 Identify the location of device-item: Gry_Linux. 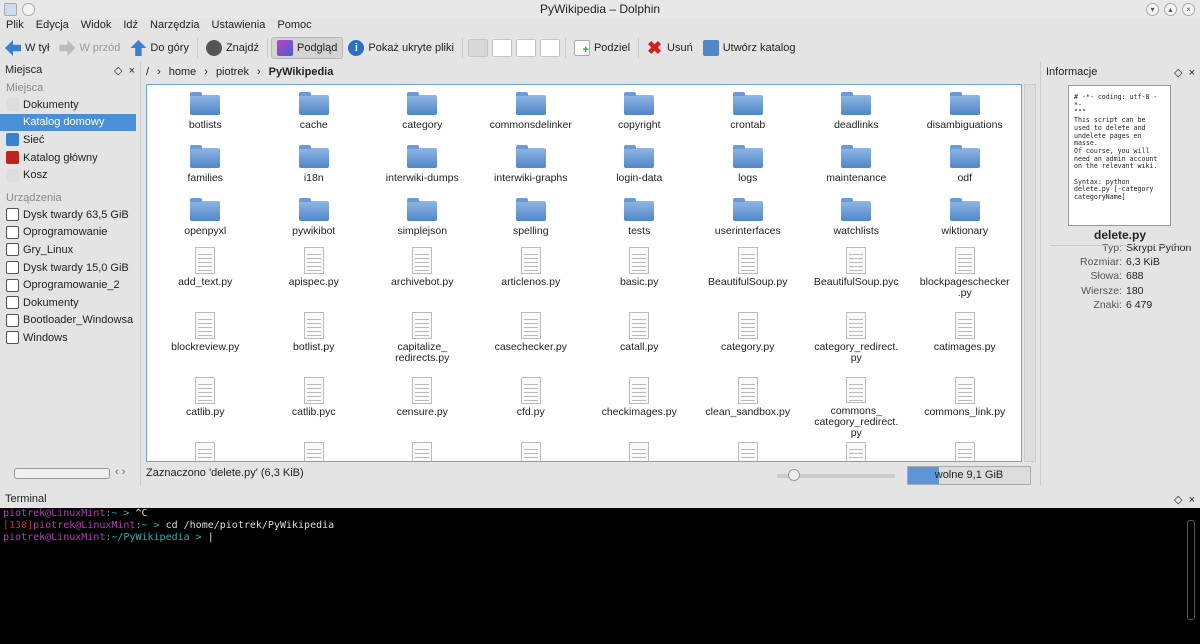
(70, 250).